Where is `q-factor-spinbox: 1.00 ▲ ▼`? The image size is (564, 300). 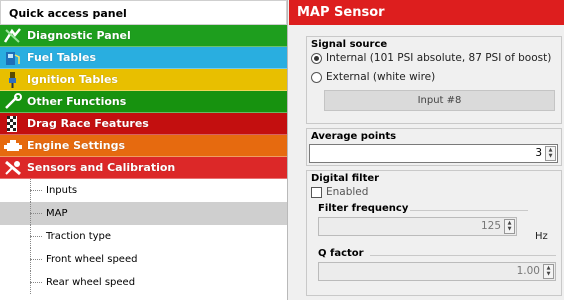
q-factor-spinbox: 1.00 ▲ ▼ is located at coordinates (437, 271).